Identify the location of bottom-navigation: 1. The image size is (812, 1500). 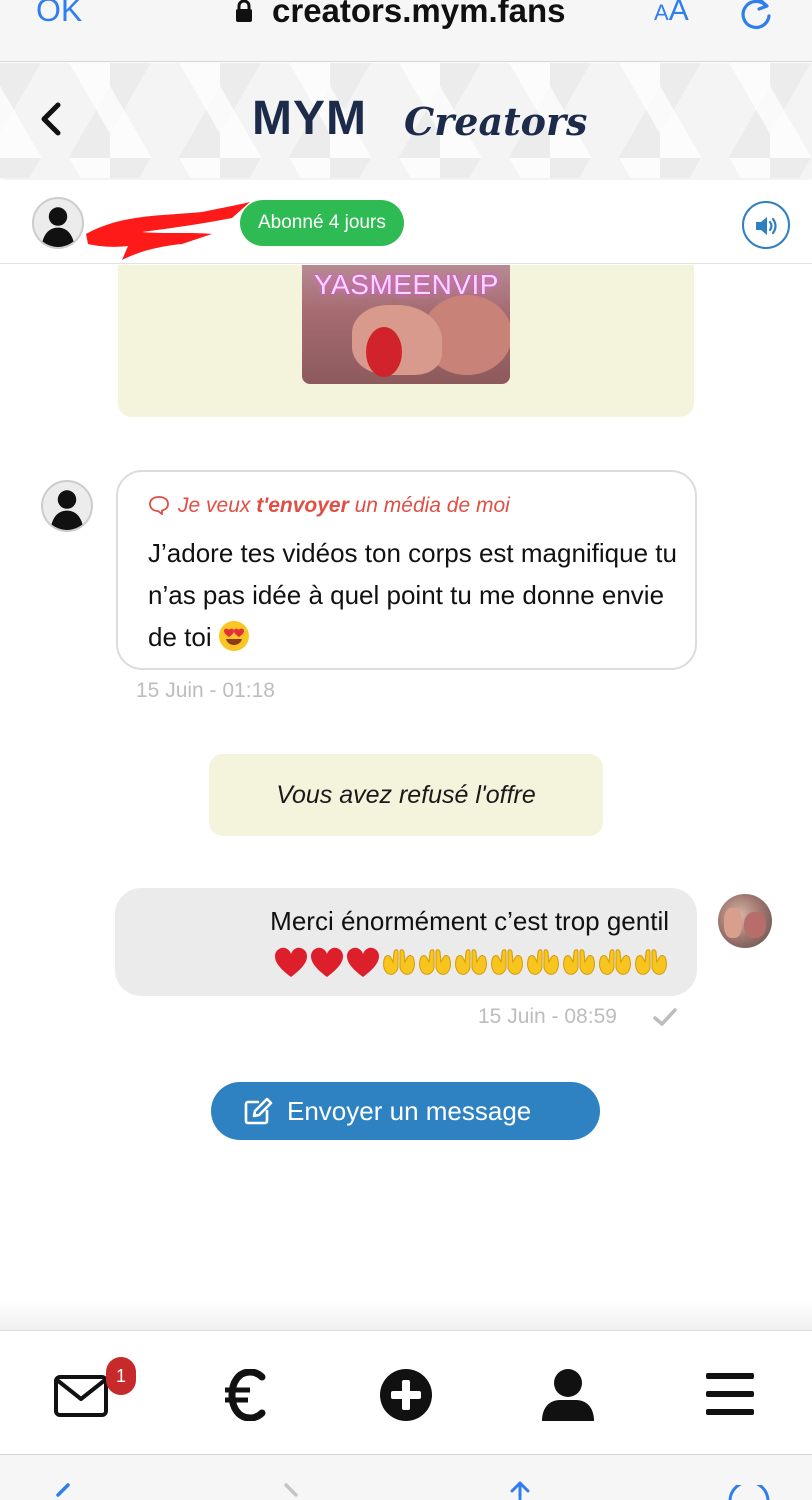
(406, 1392).